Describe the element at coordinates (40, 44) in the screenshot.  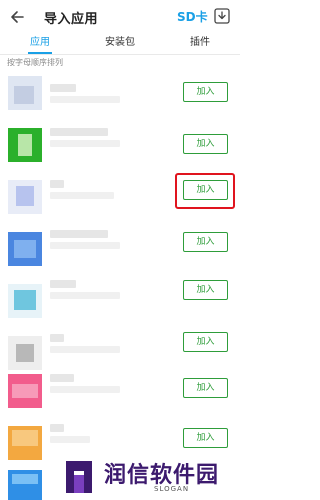
I see `tab-apps: 应用` at that location.